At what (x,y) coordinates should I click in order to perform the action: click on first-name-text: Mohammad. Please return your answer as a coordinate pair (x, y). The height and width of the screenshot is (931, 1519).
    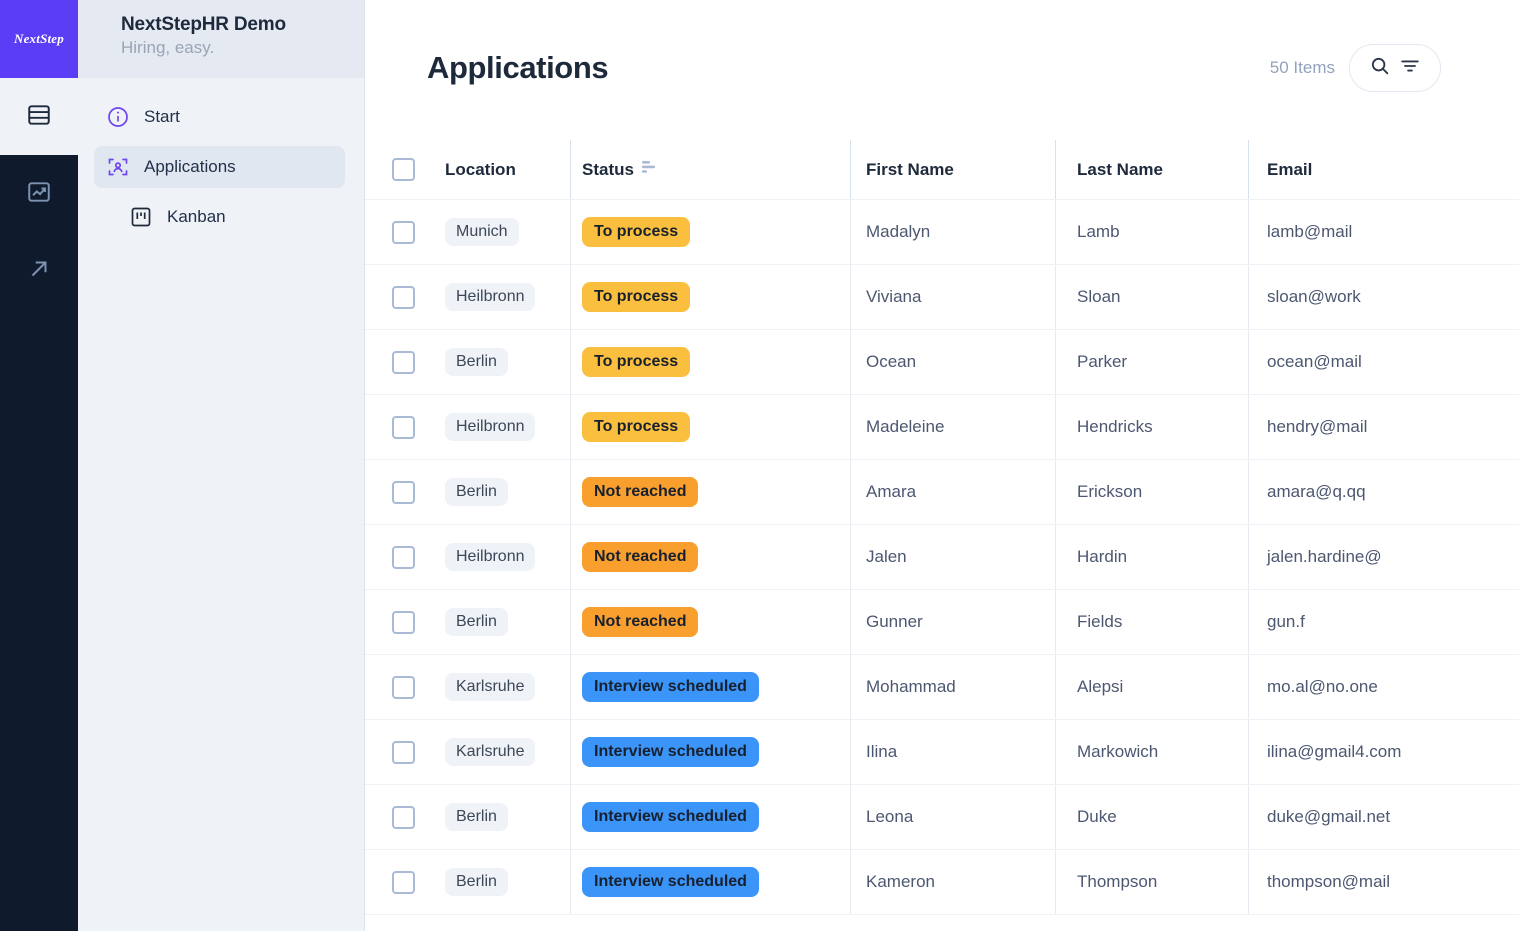
    Looking at the image, I should click on (911, 686).